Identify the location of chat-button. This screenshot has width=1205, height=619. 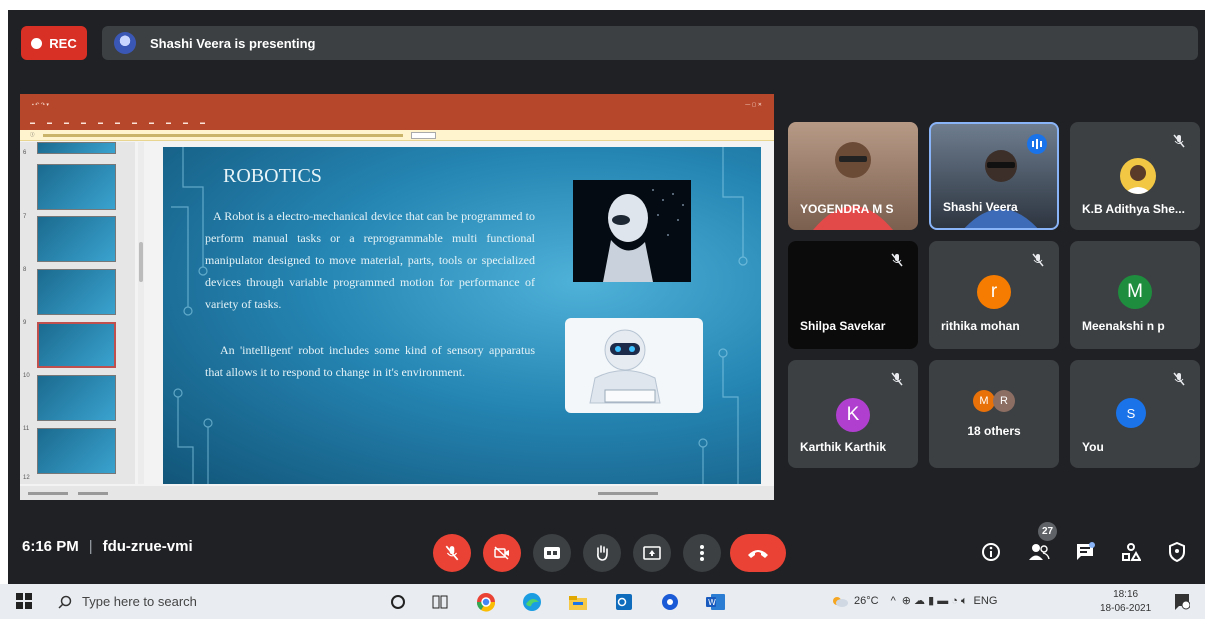
(1085, 552).